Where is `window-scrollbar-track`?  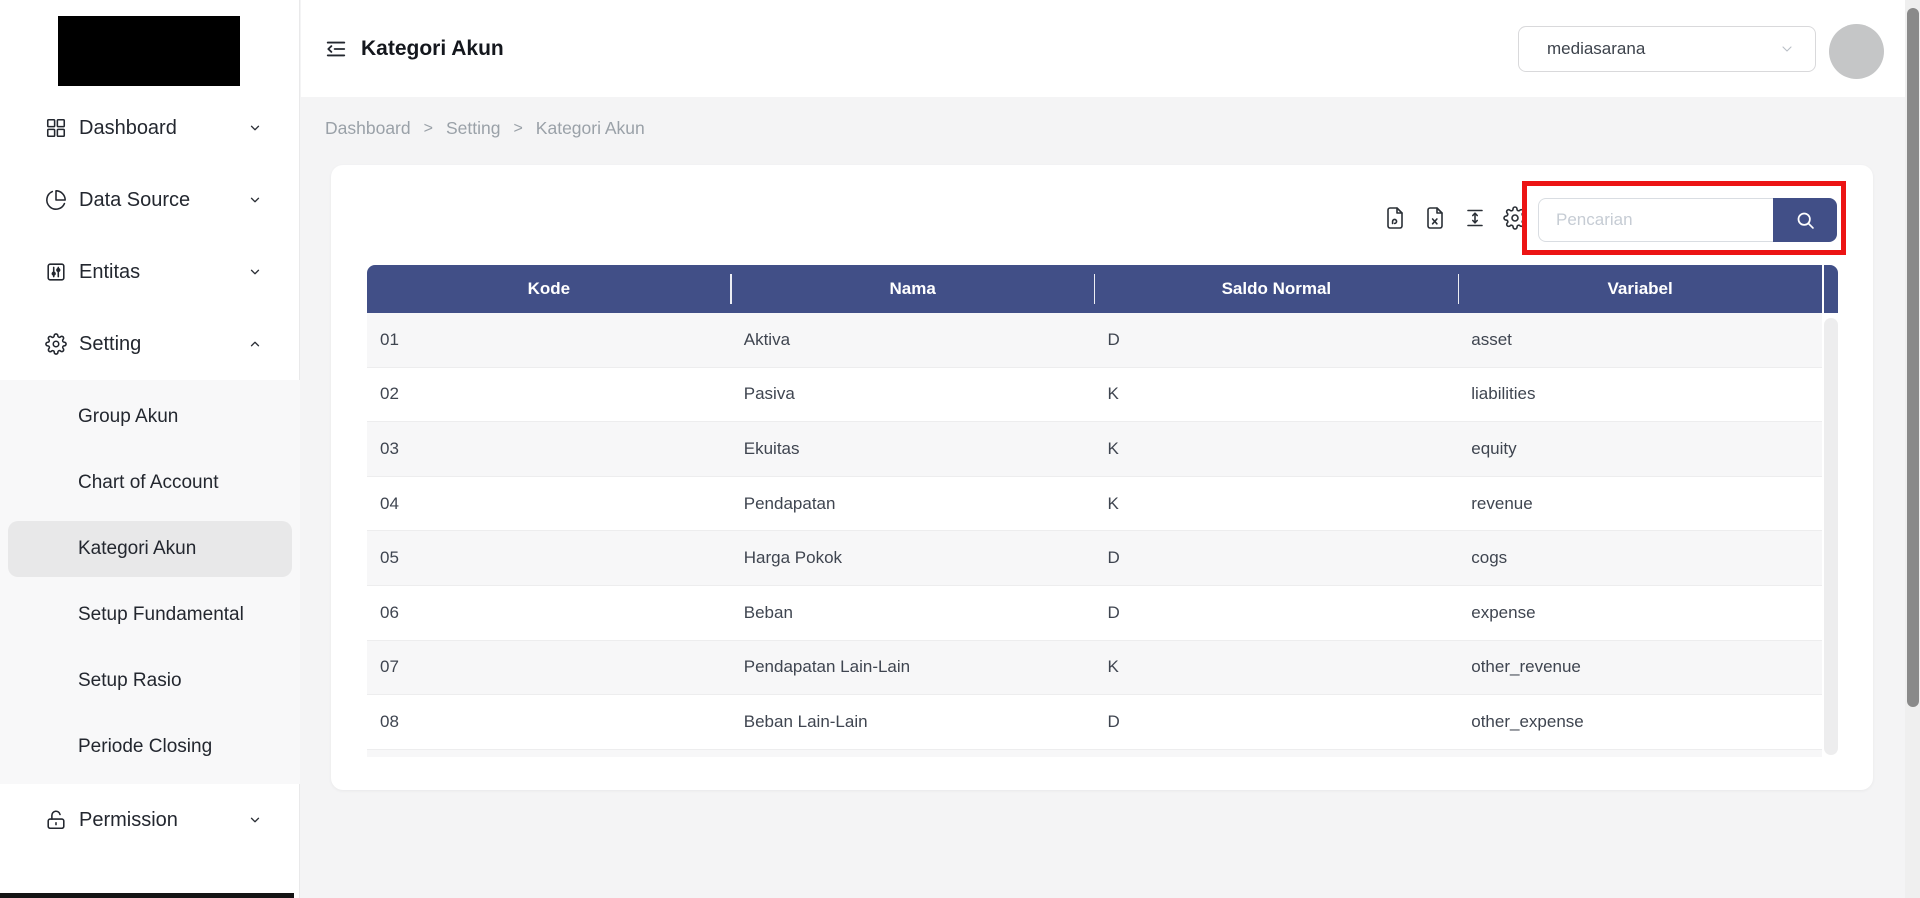
window-scrollbar-track is located at coordinates (1912, 449).